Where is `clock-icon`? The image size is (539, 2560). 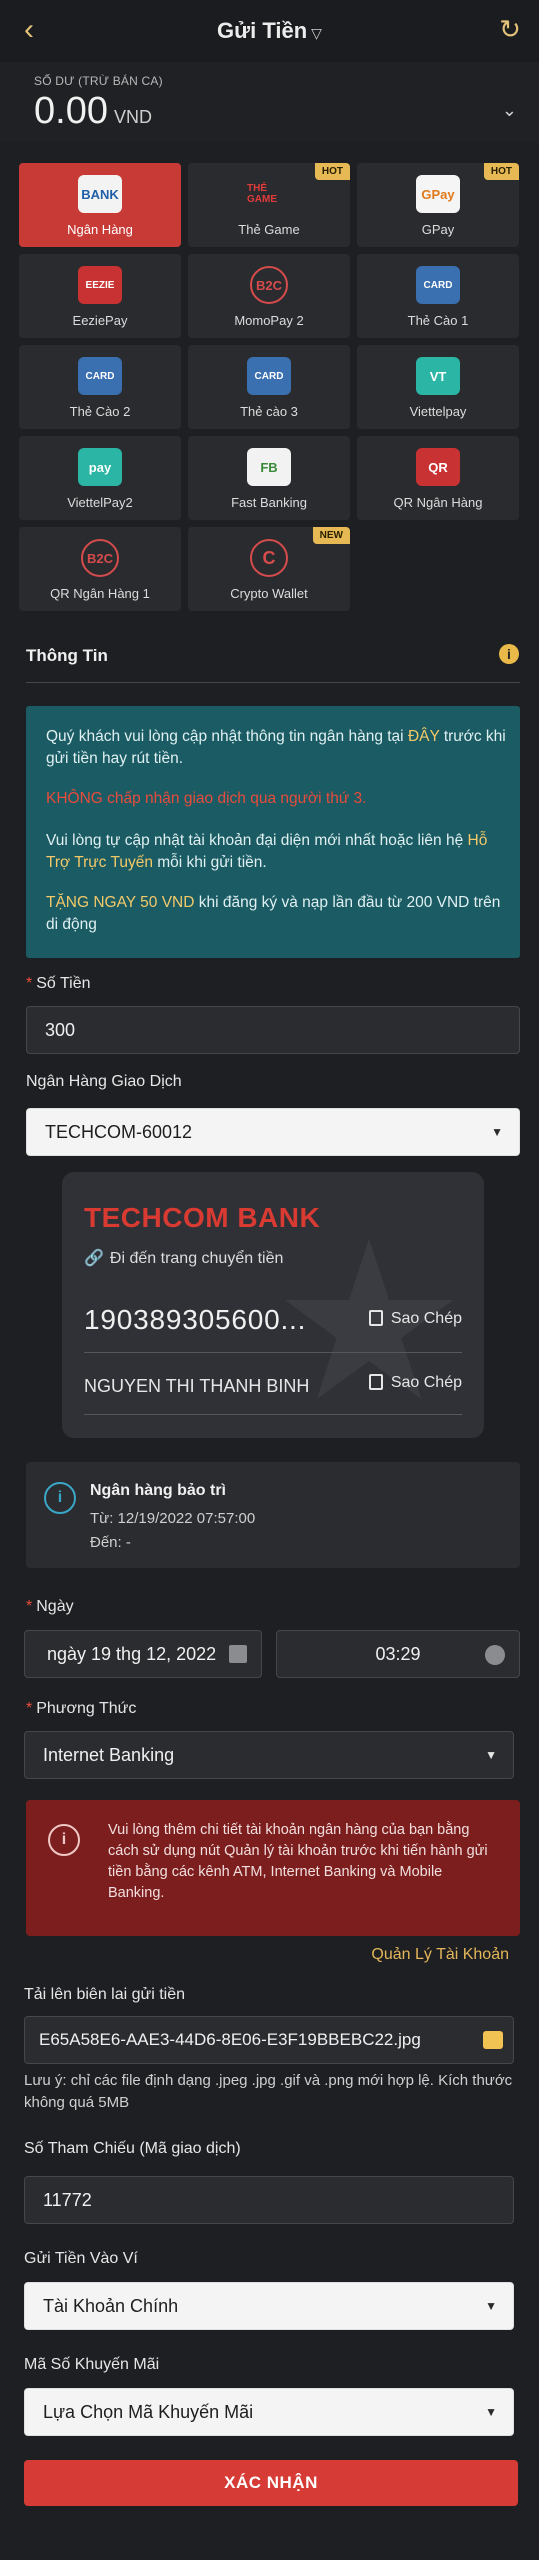 clock-icon is located at coordinates (495, 1655).